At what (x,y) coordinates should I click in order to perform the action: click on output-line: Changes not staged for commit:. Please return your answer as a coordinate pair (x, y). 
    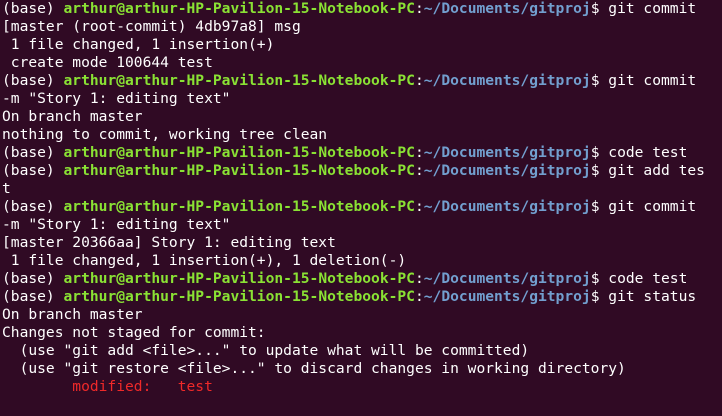
    Looking at the image, I should click on (362, 333).